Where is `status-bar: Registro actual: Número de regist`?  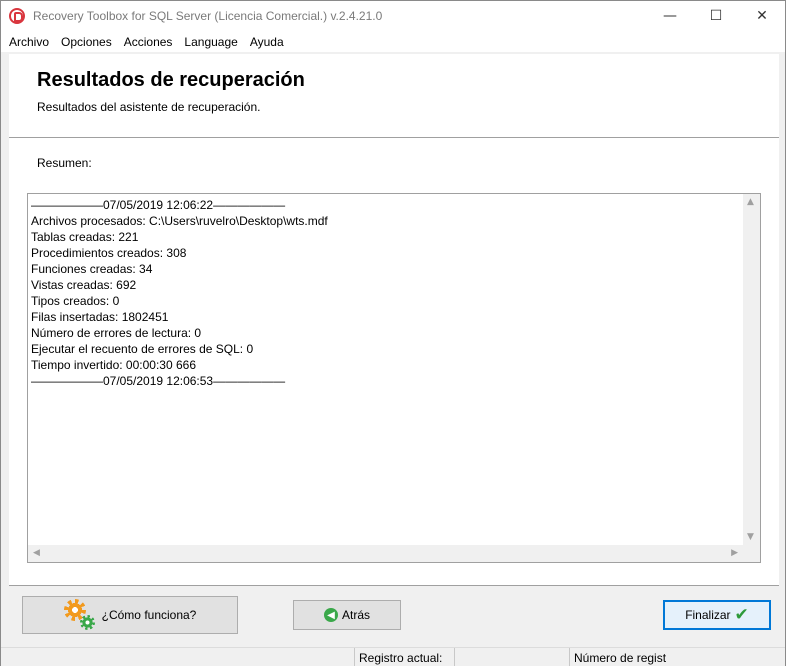 status-bar: Registro actual: Número de regist is located at coordinates (393, 656).